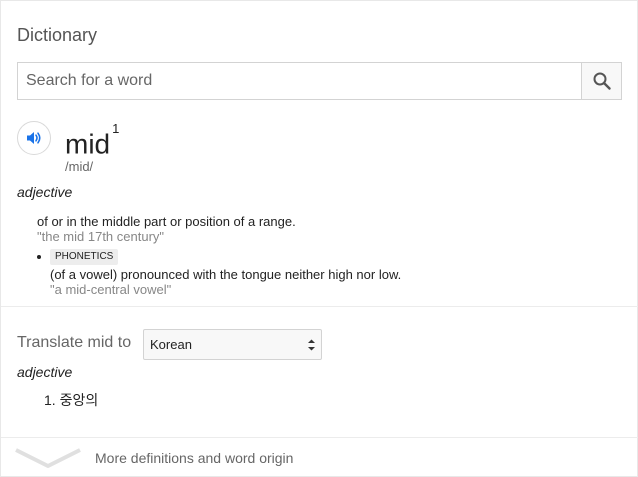 The width and height of the screenshot is (638, 477). I want to click on more-definitions-link: More definitions and word origin, so click(319, 457).